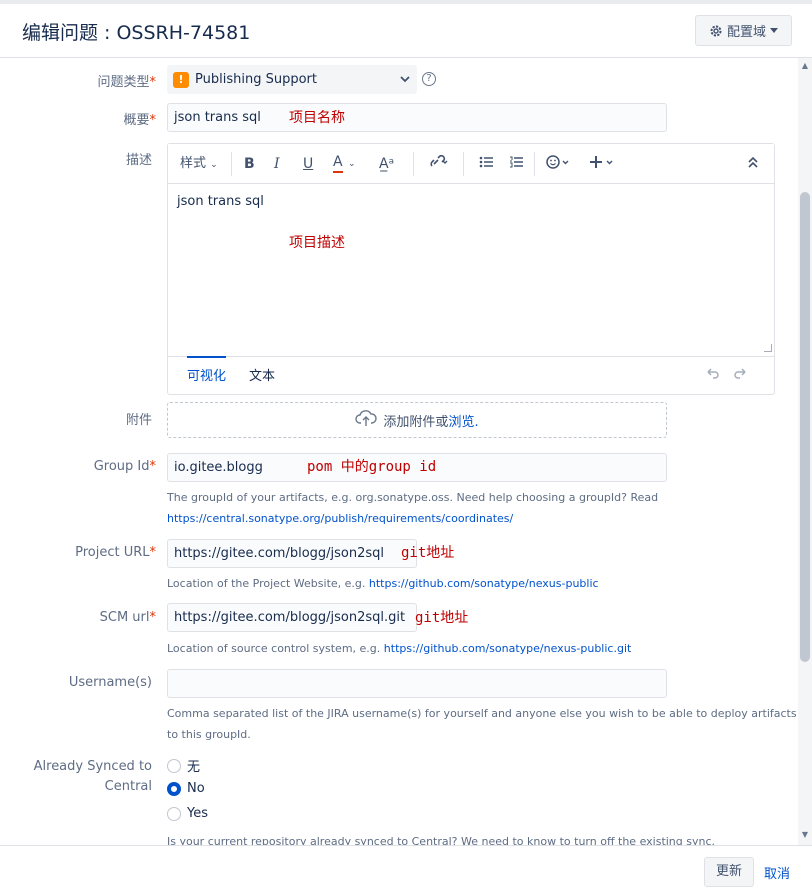 Image resolution: width=812 pixels, height=895 pixels. Describe the element at coordinates (138, 420) in the screenshot. I see `attachment-label: 附件` at that location.